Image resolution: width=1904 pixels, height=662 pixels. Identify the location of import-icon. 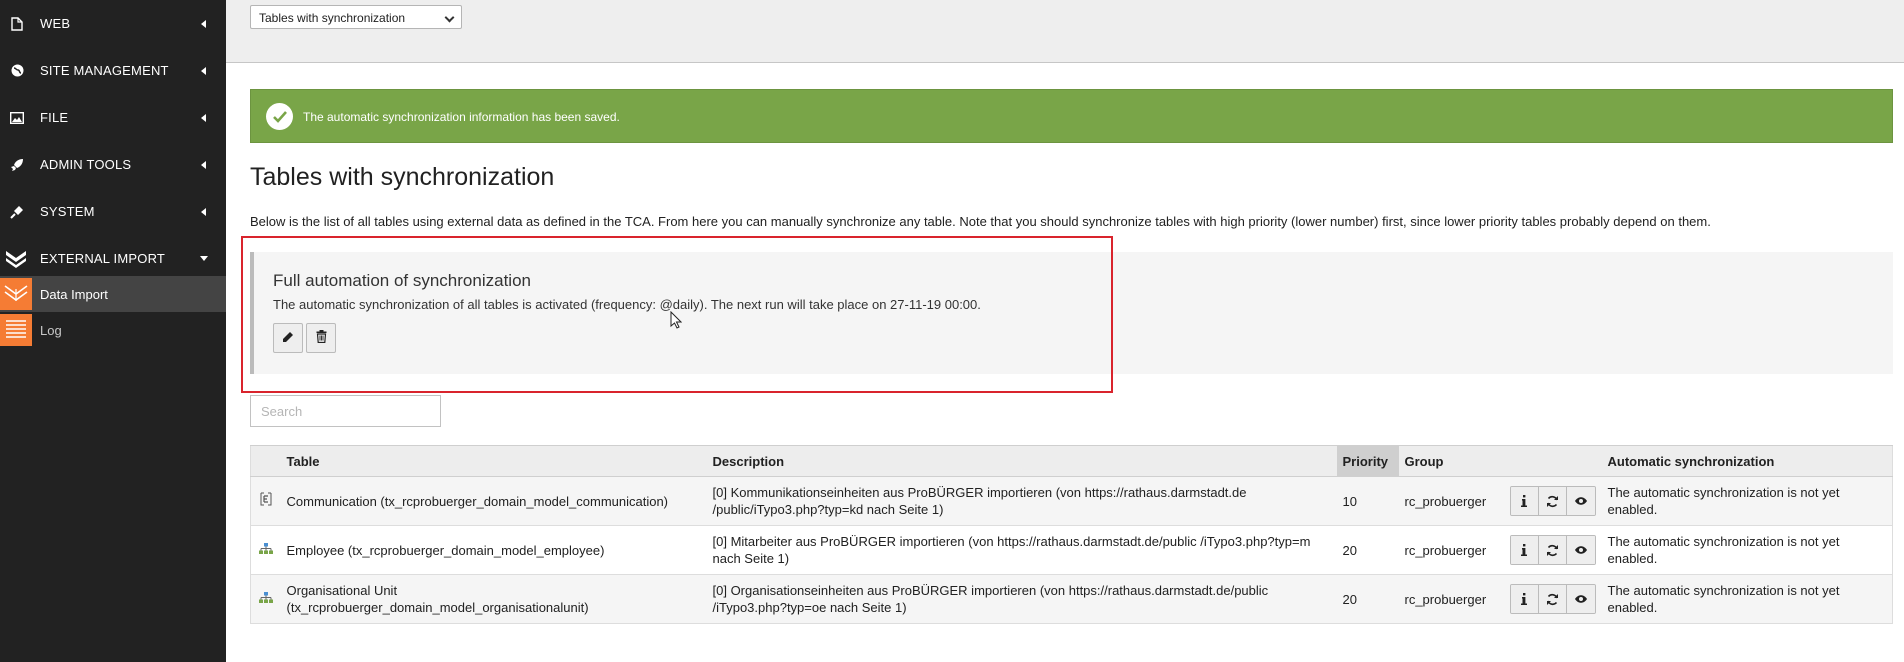
(16, 259).